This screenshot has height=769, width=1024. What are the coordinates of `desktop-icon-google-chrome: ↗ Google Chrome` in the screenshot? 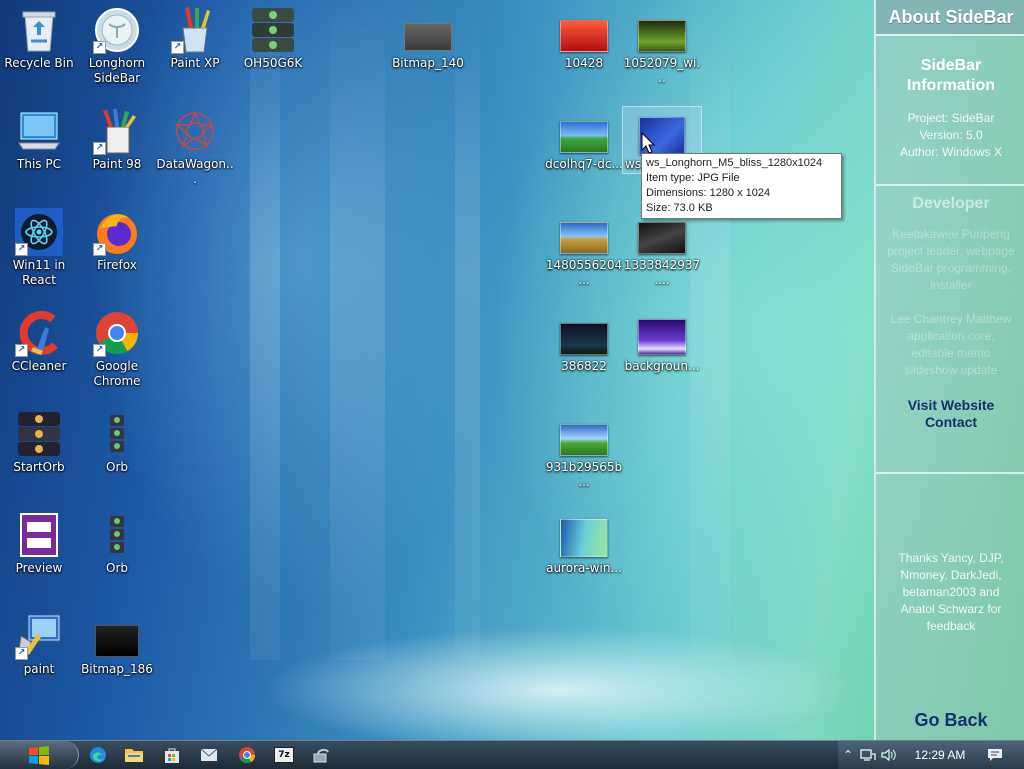 It's located at (117, 349).